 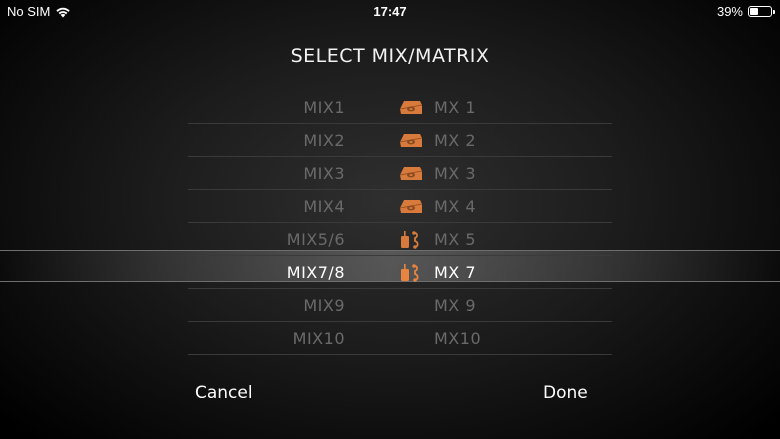 I want to click on mix-label: MIX7/8, so click(x=315, y=272).